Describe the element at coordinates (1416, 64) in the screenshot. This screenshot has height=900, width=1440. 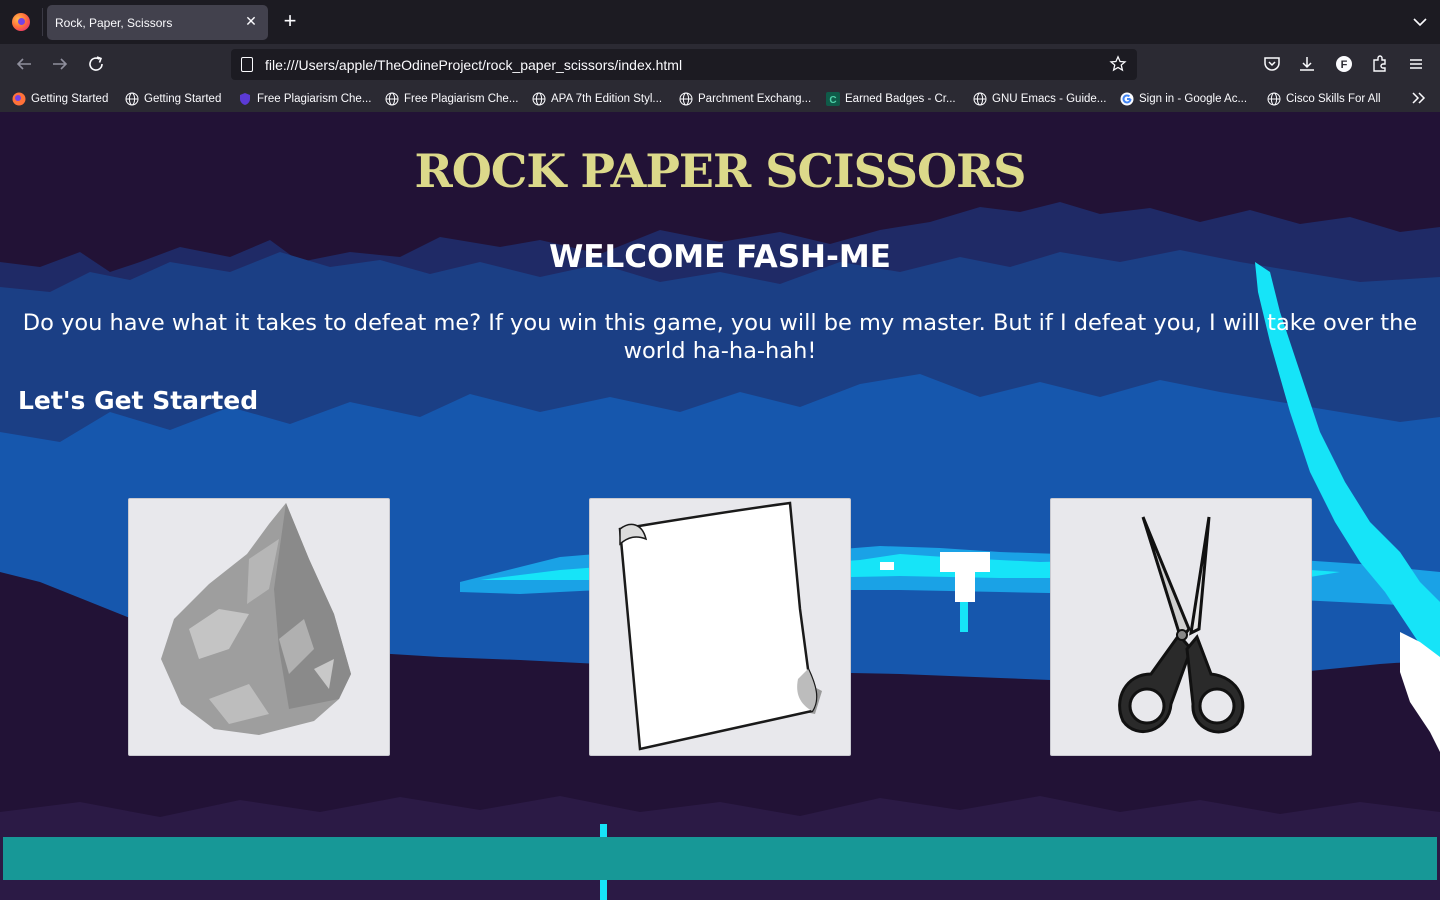
I see `hamburger-menu-icon` at that location.